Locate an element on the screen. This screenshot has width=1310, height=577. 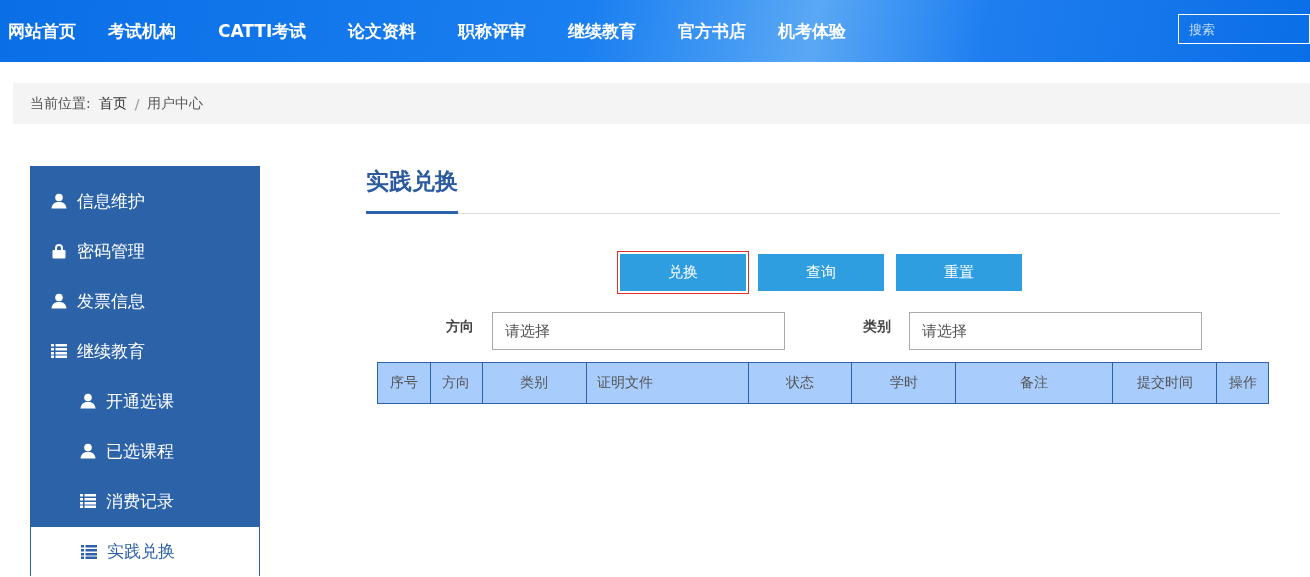
sidebar-item-label: 密码管理 is located at coordinates (111, 251).